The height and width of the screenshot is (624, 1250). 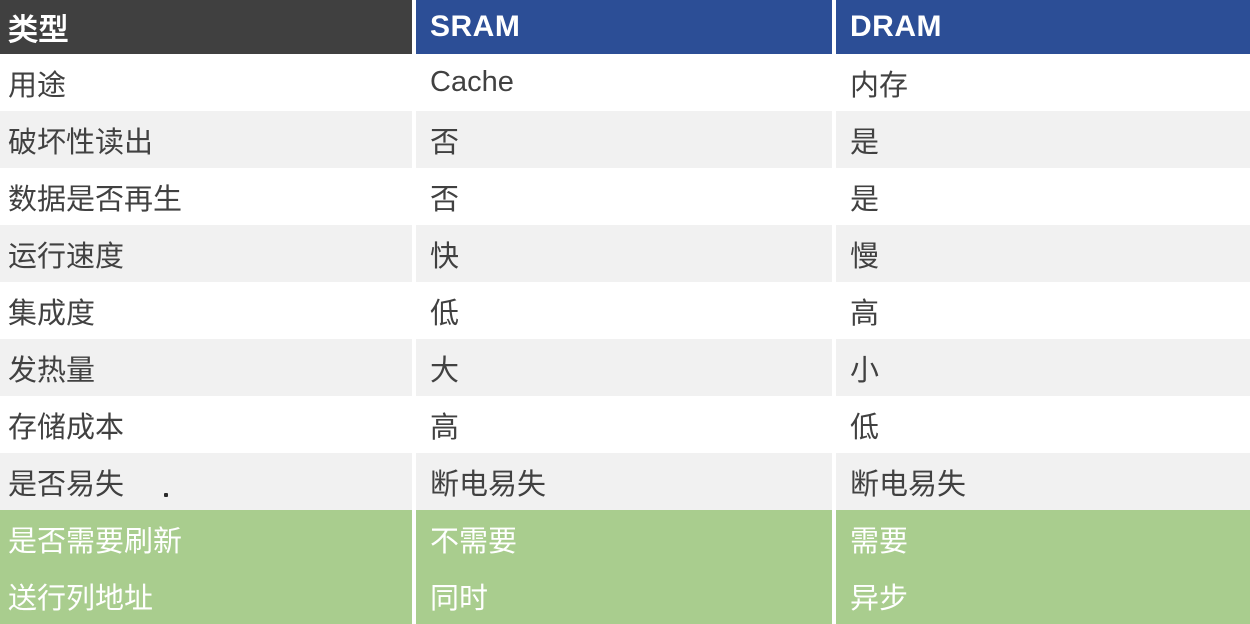 I want to click on row-value-dram: 高, so click(x=1043, y=310).